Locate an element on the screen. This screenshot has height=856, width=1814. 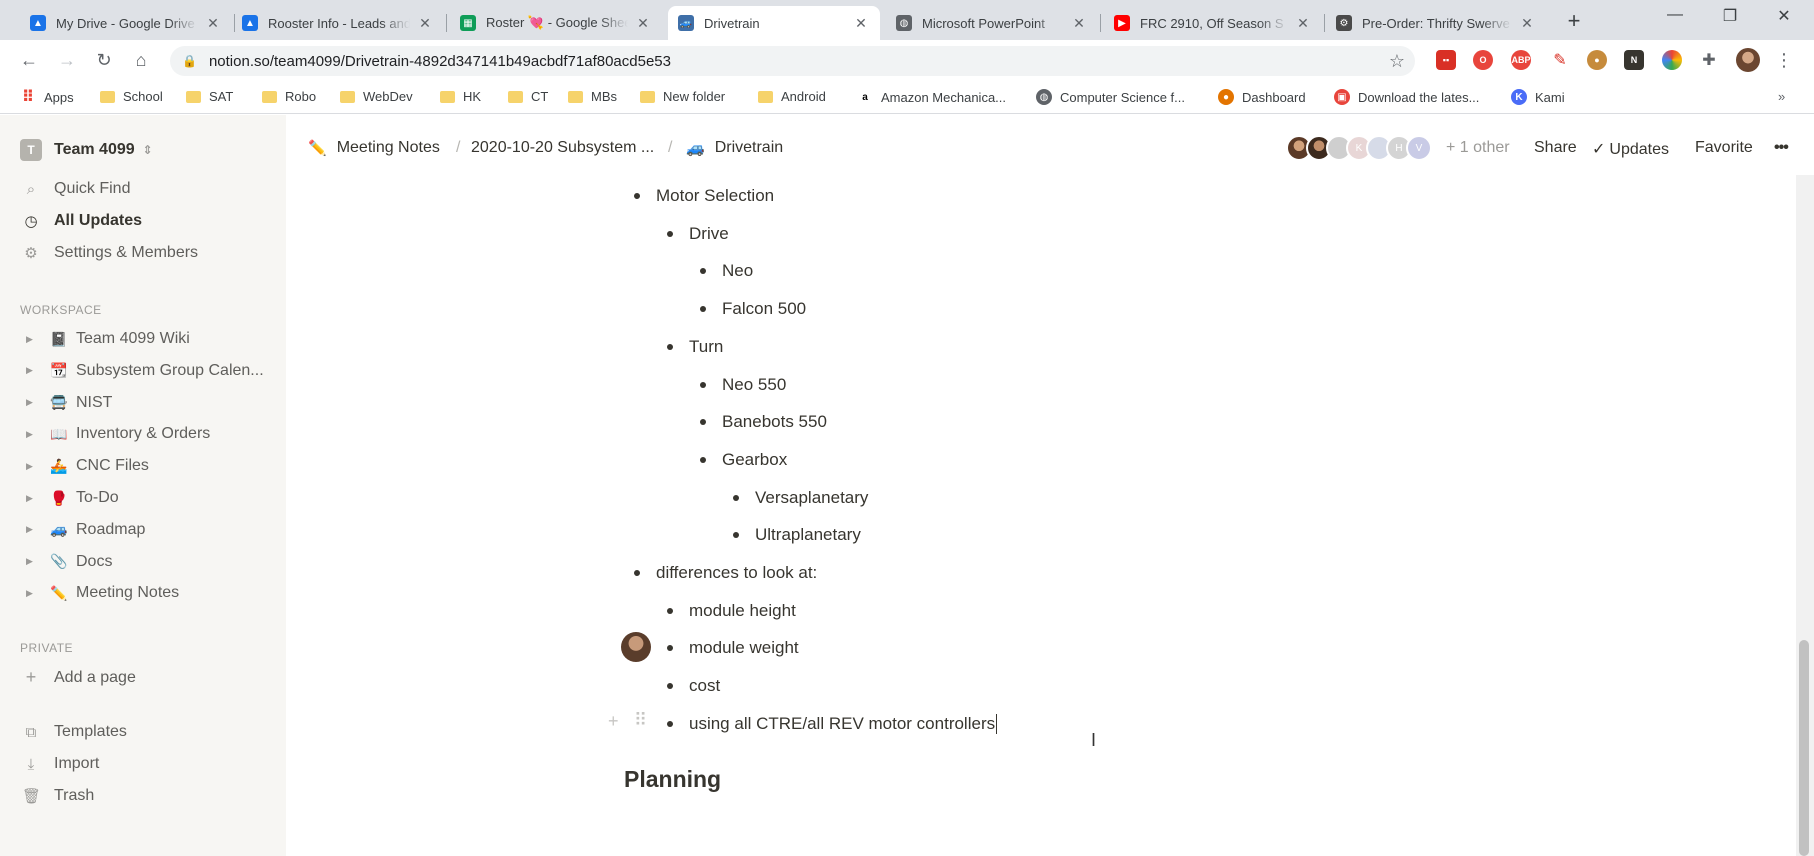
bookmark-star-icon: ☆ is located at coordinates (1397, 61).